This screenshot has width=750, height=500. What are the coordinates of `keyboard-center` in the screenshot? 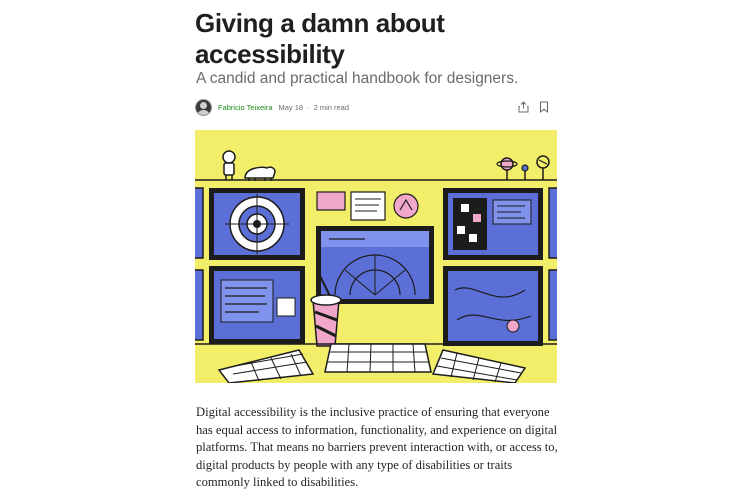 It's located at (378, 358).